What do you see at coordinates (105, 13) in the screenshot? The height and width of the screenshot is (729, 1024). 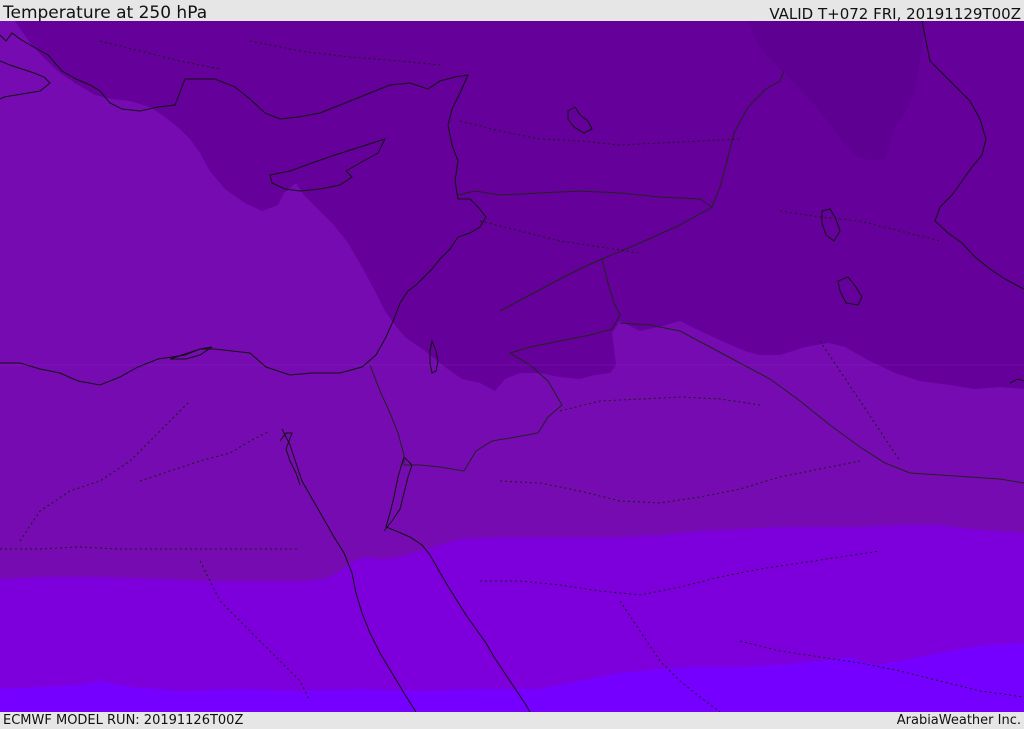 I see `map-title: Temperature at 250 hPa` at bounding box center [105, 13].